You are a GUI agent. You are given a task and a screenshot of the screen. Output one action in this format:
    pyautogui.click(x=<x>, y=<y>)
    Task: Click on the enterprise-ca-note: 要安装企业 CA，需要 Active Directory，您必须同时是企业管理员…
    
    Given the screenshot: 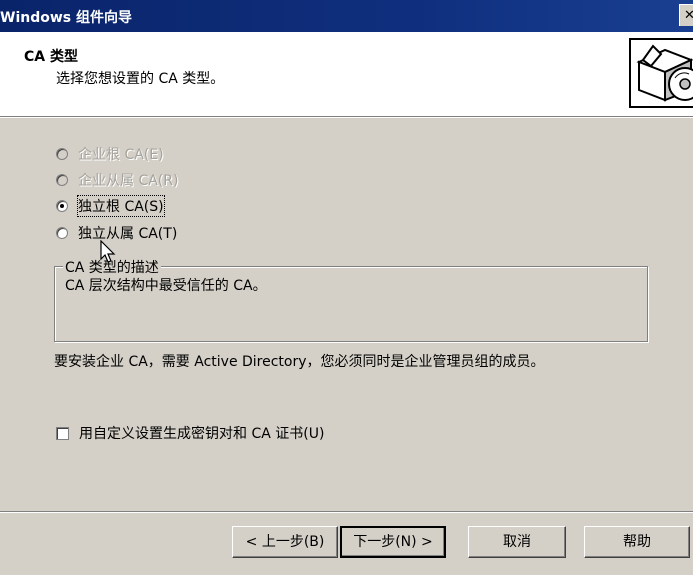 What is the action you would take?
    pyautogui.click(x=299, y=362)
    